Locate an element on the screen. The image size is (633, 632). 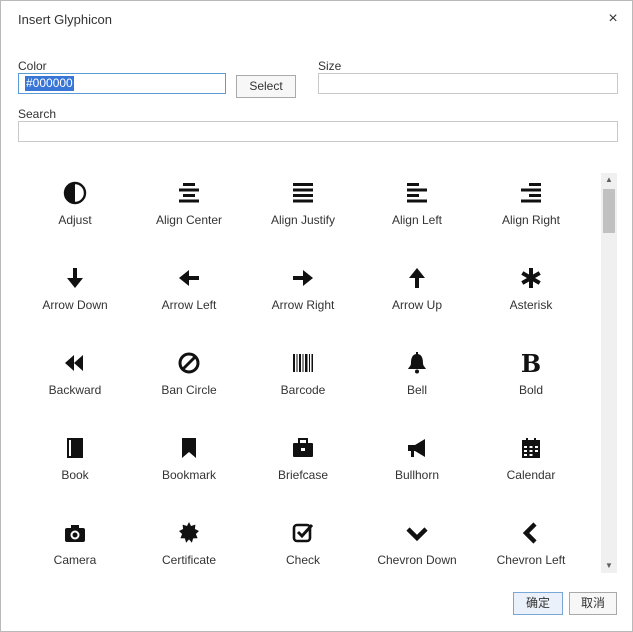
glyph-cell-camera: Camera is located at coordinates (75, 547).